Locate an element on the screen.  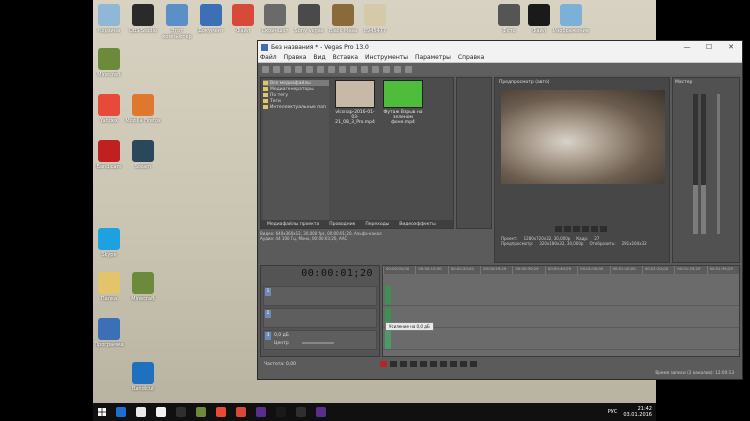
pause-icon is located at coordinates (423, 364).